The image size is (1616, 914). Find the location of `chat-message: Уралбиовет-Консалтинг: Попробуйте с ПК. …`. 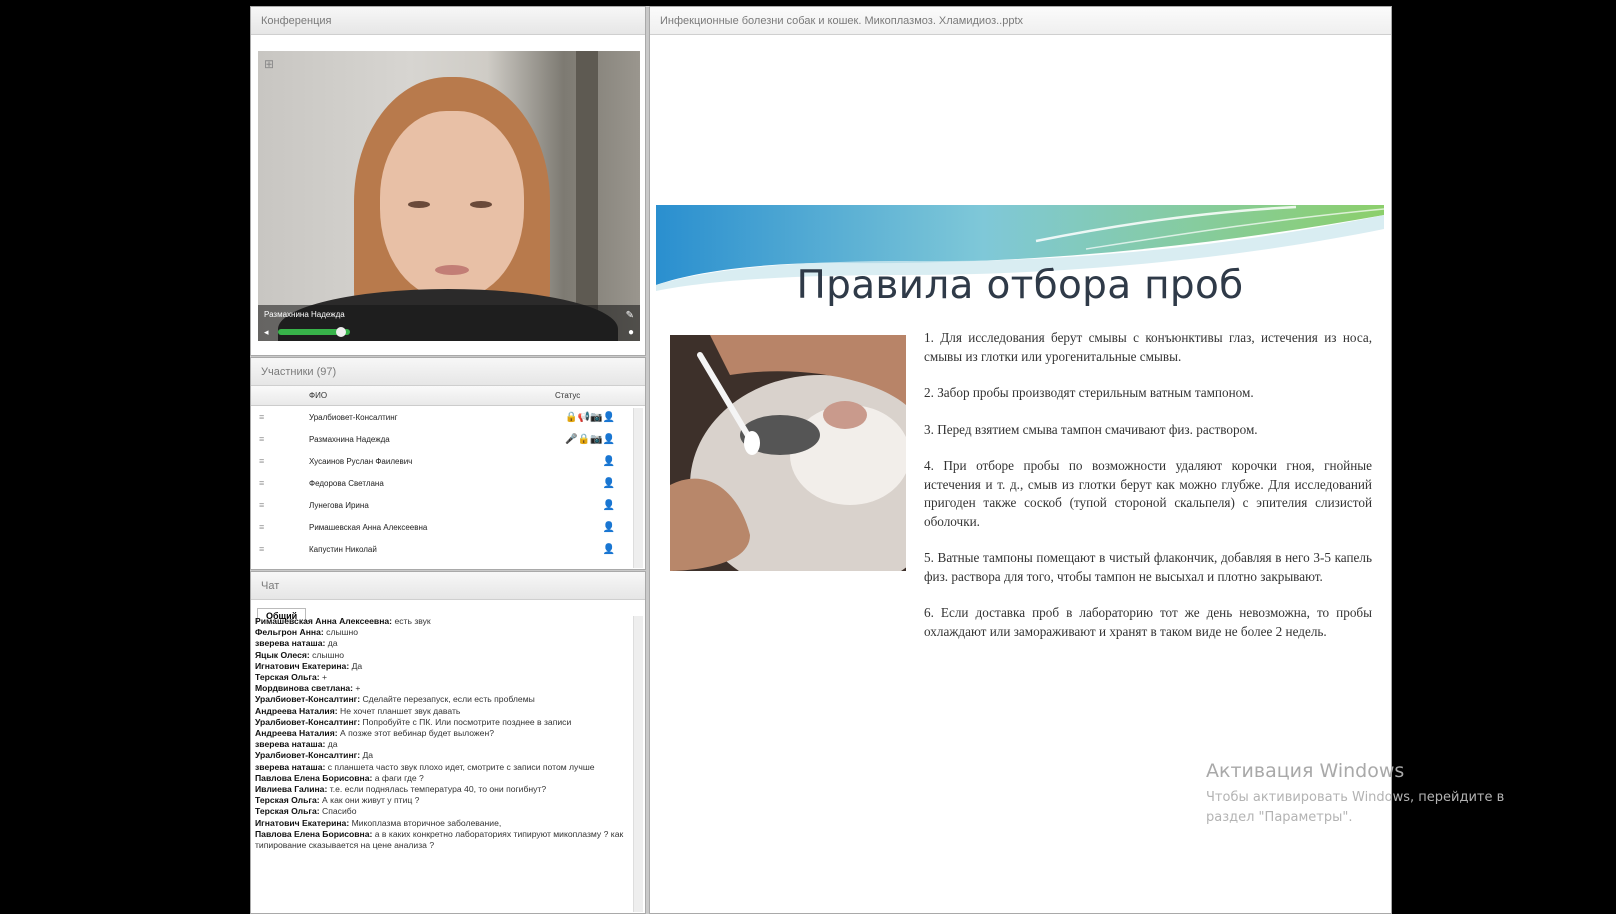

chat-message: Уралбиовет-Консалтинг: Попробуйте с ПК. … is located at coordinates (442, 722).